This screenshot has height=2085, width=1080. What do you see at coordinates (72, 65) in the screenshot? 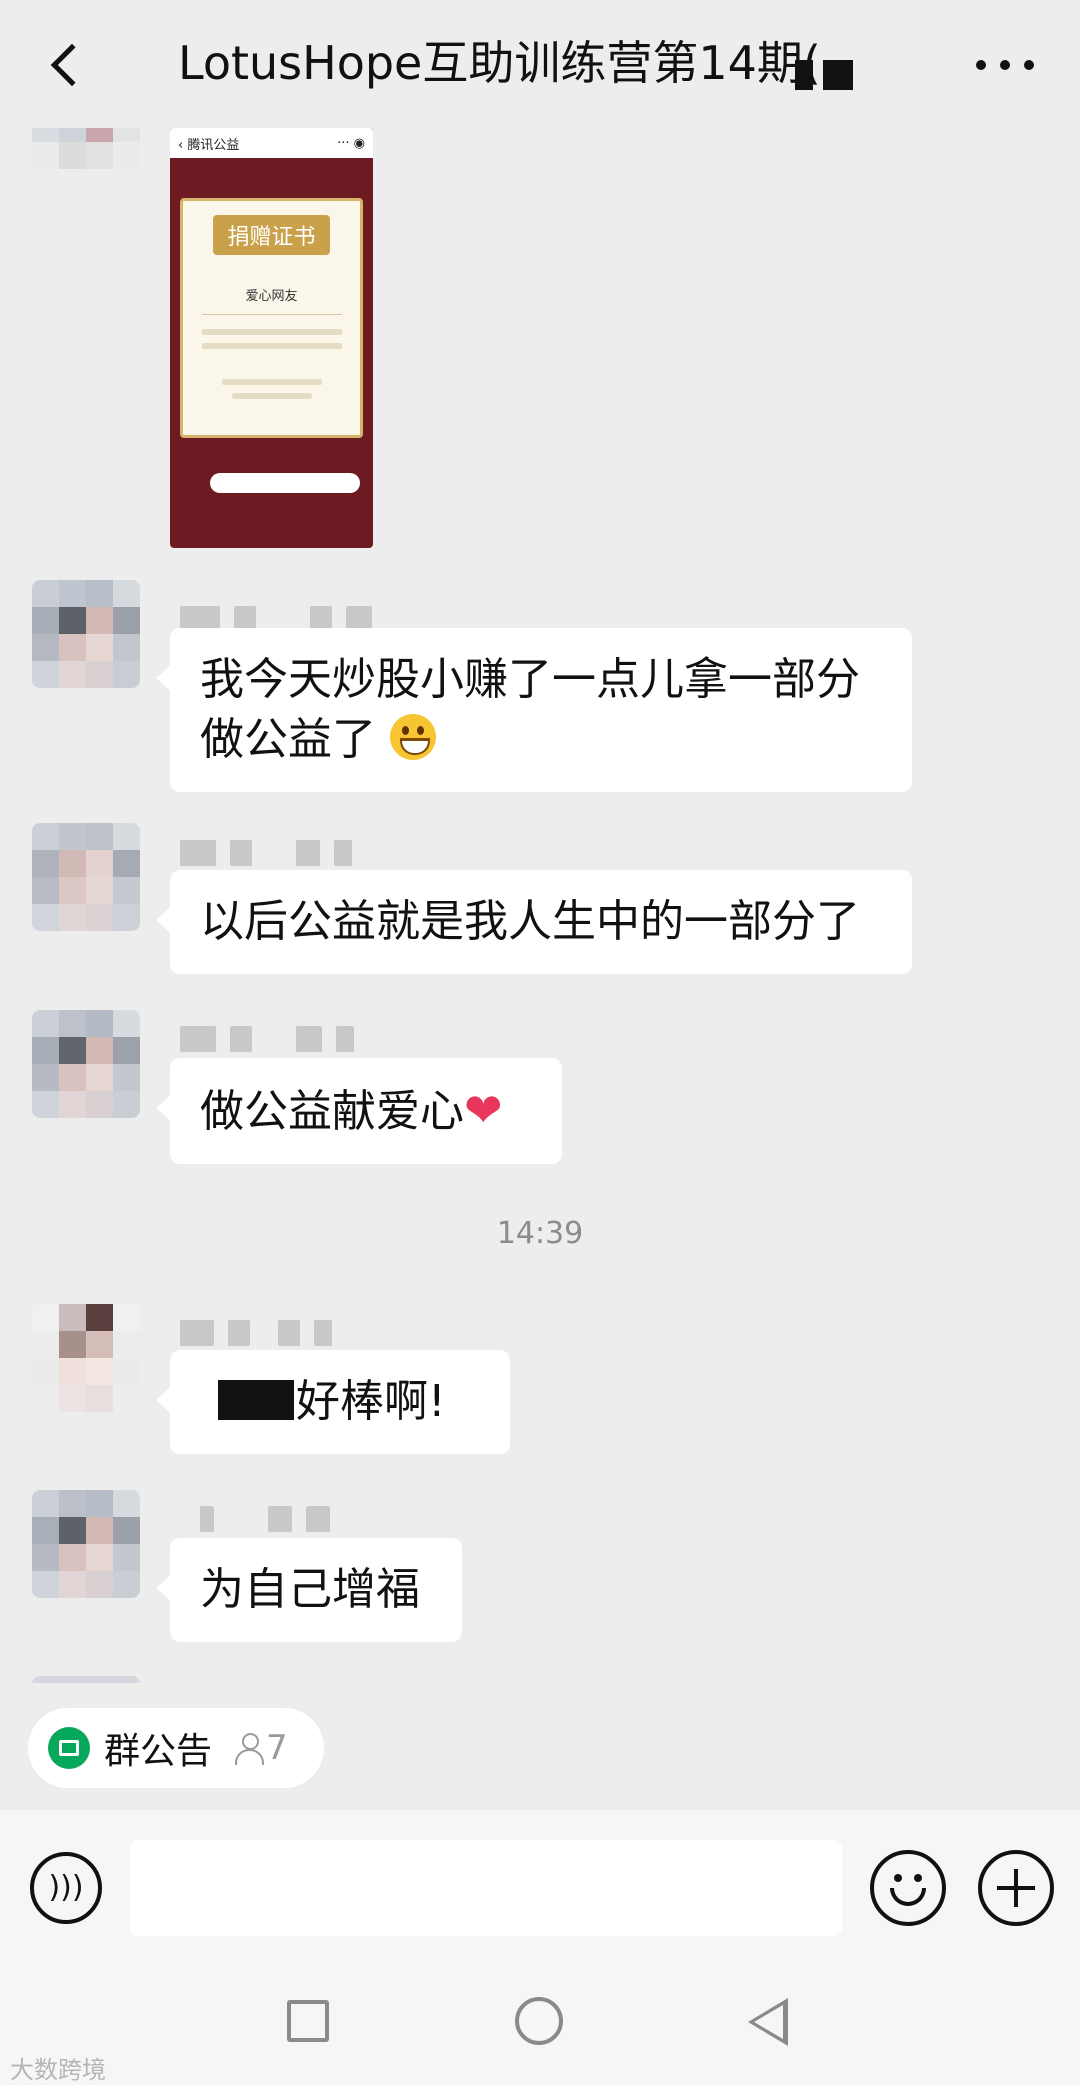
I see `chevron-left-icon` at bounding box center [72, 65].